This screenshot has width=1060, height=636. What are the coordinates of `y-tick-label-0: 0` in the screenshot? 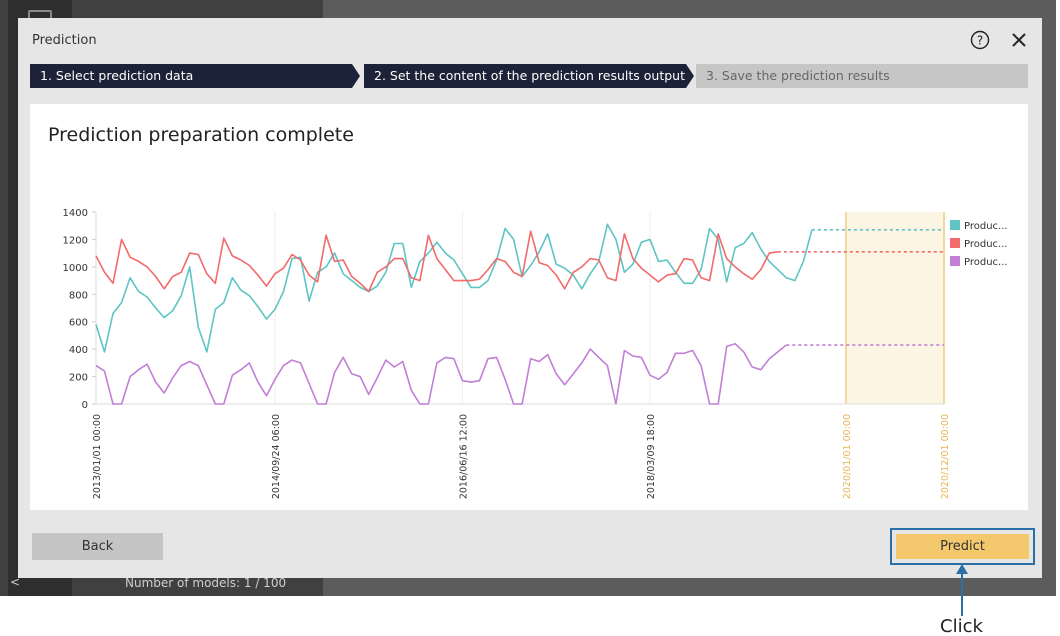 It's located at (85, 405).